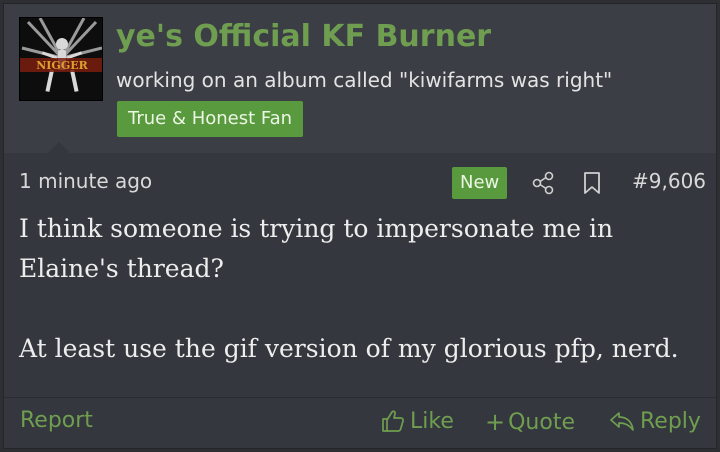 The height and width of the screenshot is (452, 720). I want to click on post-timestamp: 1 minute ago, so click(85, 181).